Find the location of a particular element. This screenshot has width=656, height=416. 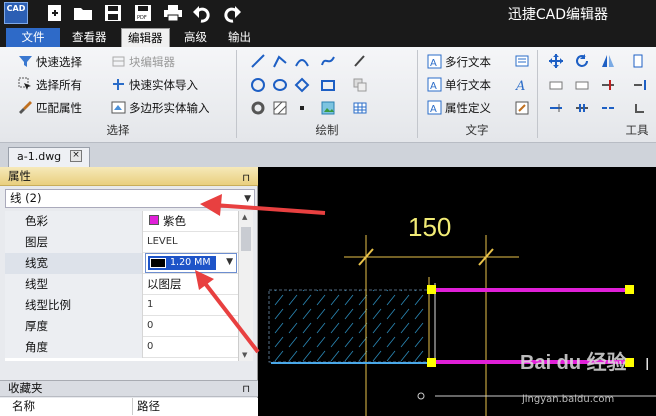

property-row-layer: 图层 LEVEL is located at coordinates (121, 242).